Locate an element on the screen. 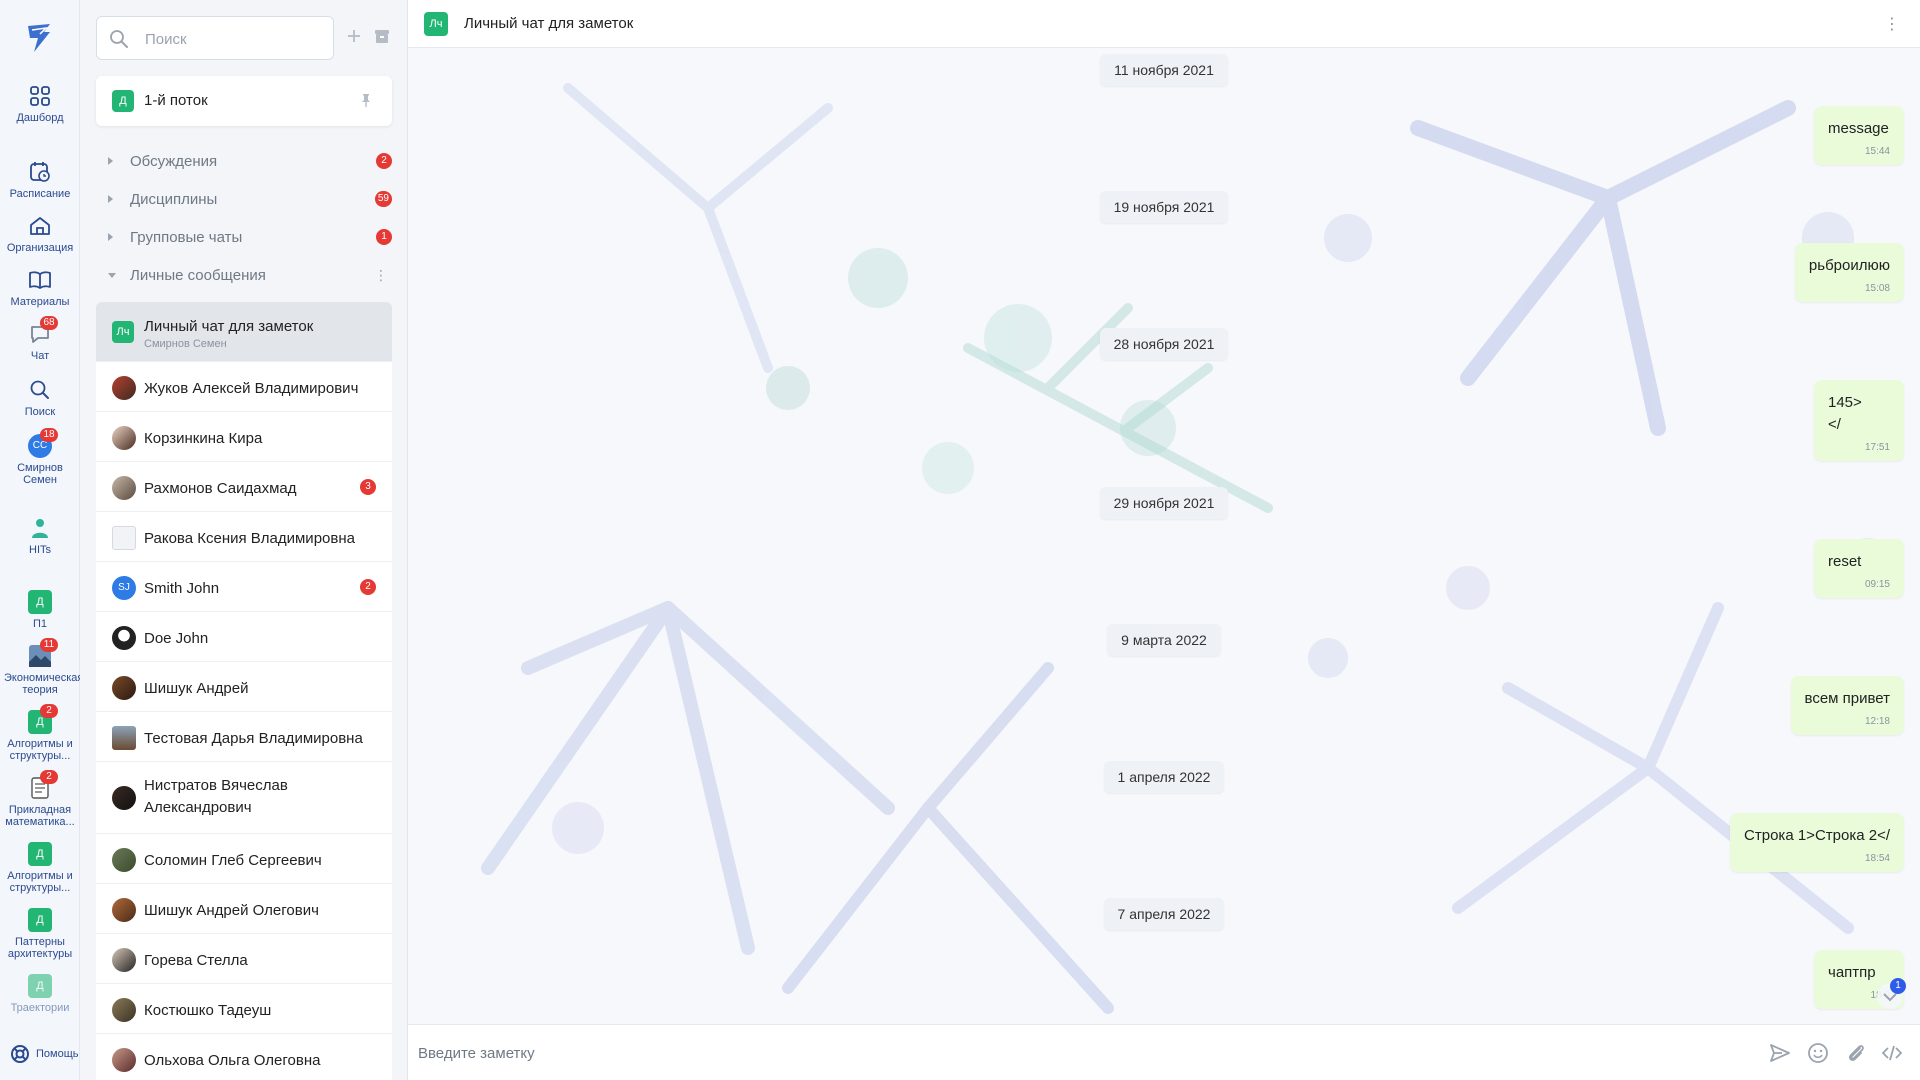 Image resolution: width=1920 pixels, height=1080 pixels. chat-item: Нистратов Вячеслав Александрович is located at coordinates (244, 798).